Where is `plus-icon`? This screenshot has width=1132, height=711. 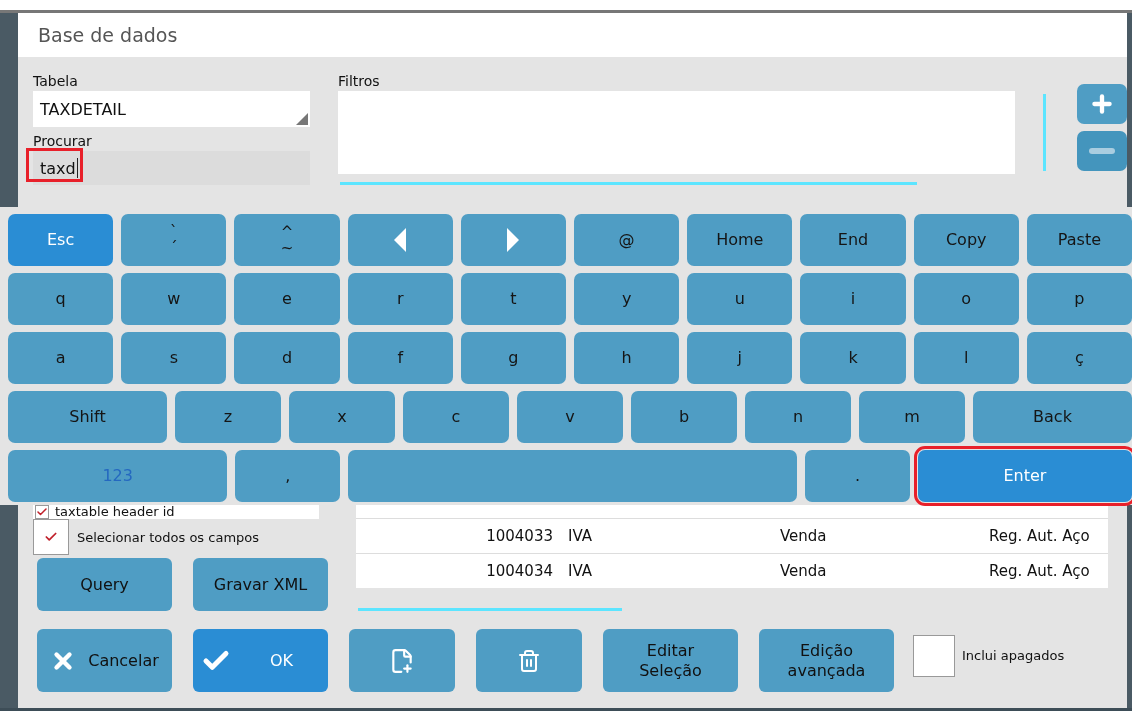 plus-icon is located at coordinates (1102, 104).